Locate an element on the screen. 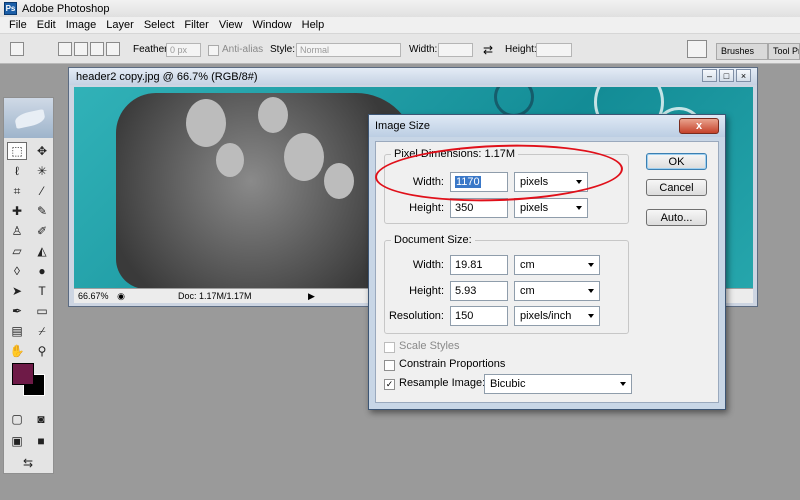 Image resolution: width=800 pixels, height=500 pixels. menu-file: File is located at coordinates (18, 25).